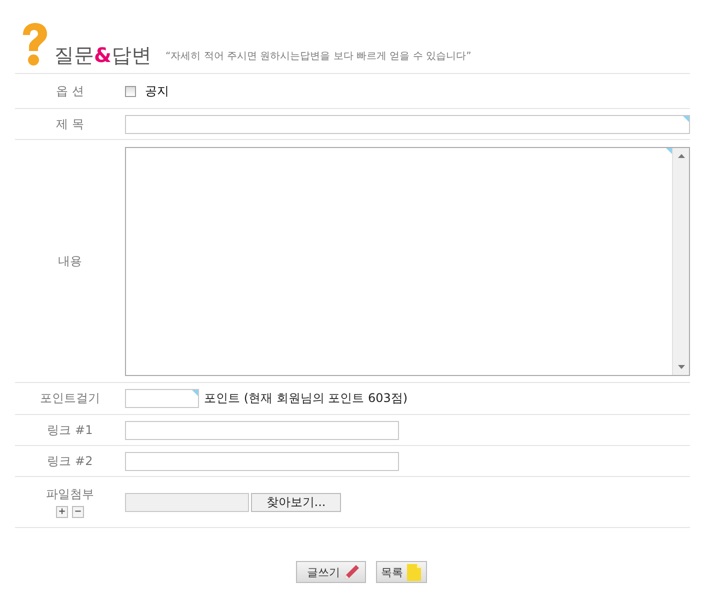 This screenshot has width=715, height=615. Describe the element at coordinates (162, 398) in the screenshot. I see `points-field` at that location.